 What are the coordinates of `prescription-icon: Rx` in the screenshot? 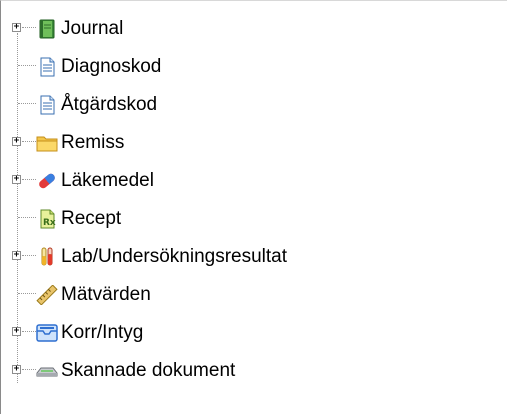 It's located at (47, 219).